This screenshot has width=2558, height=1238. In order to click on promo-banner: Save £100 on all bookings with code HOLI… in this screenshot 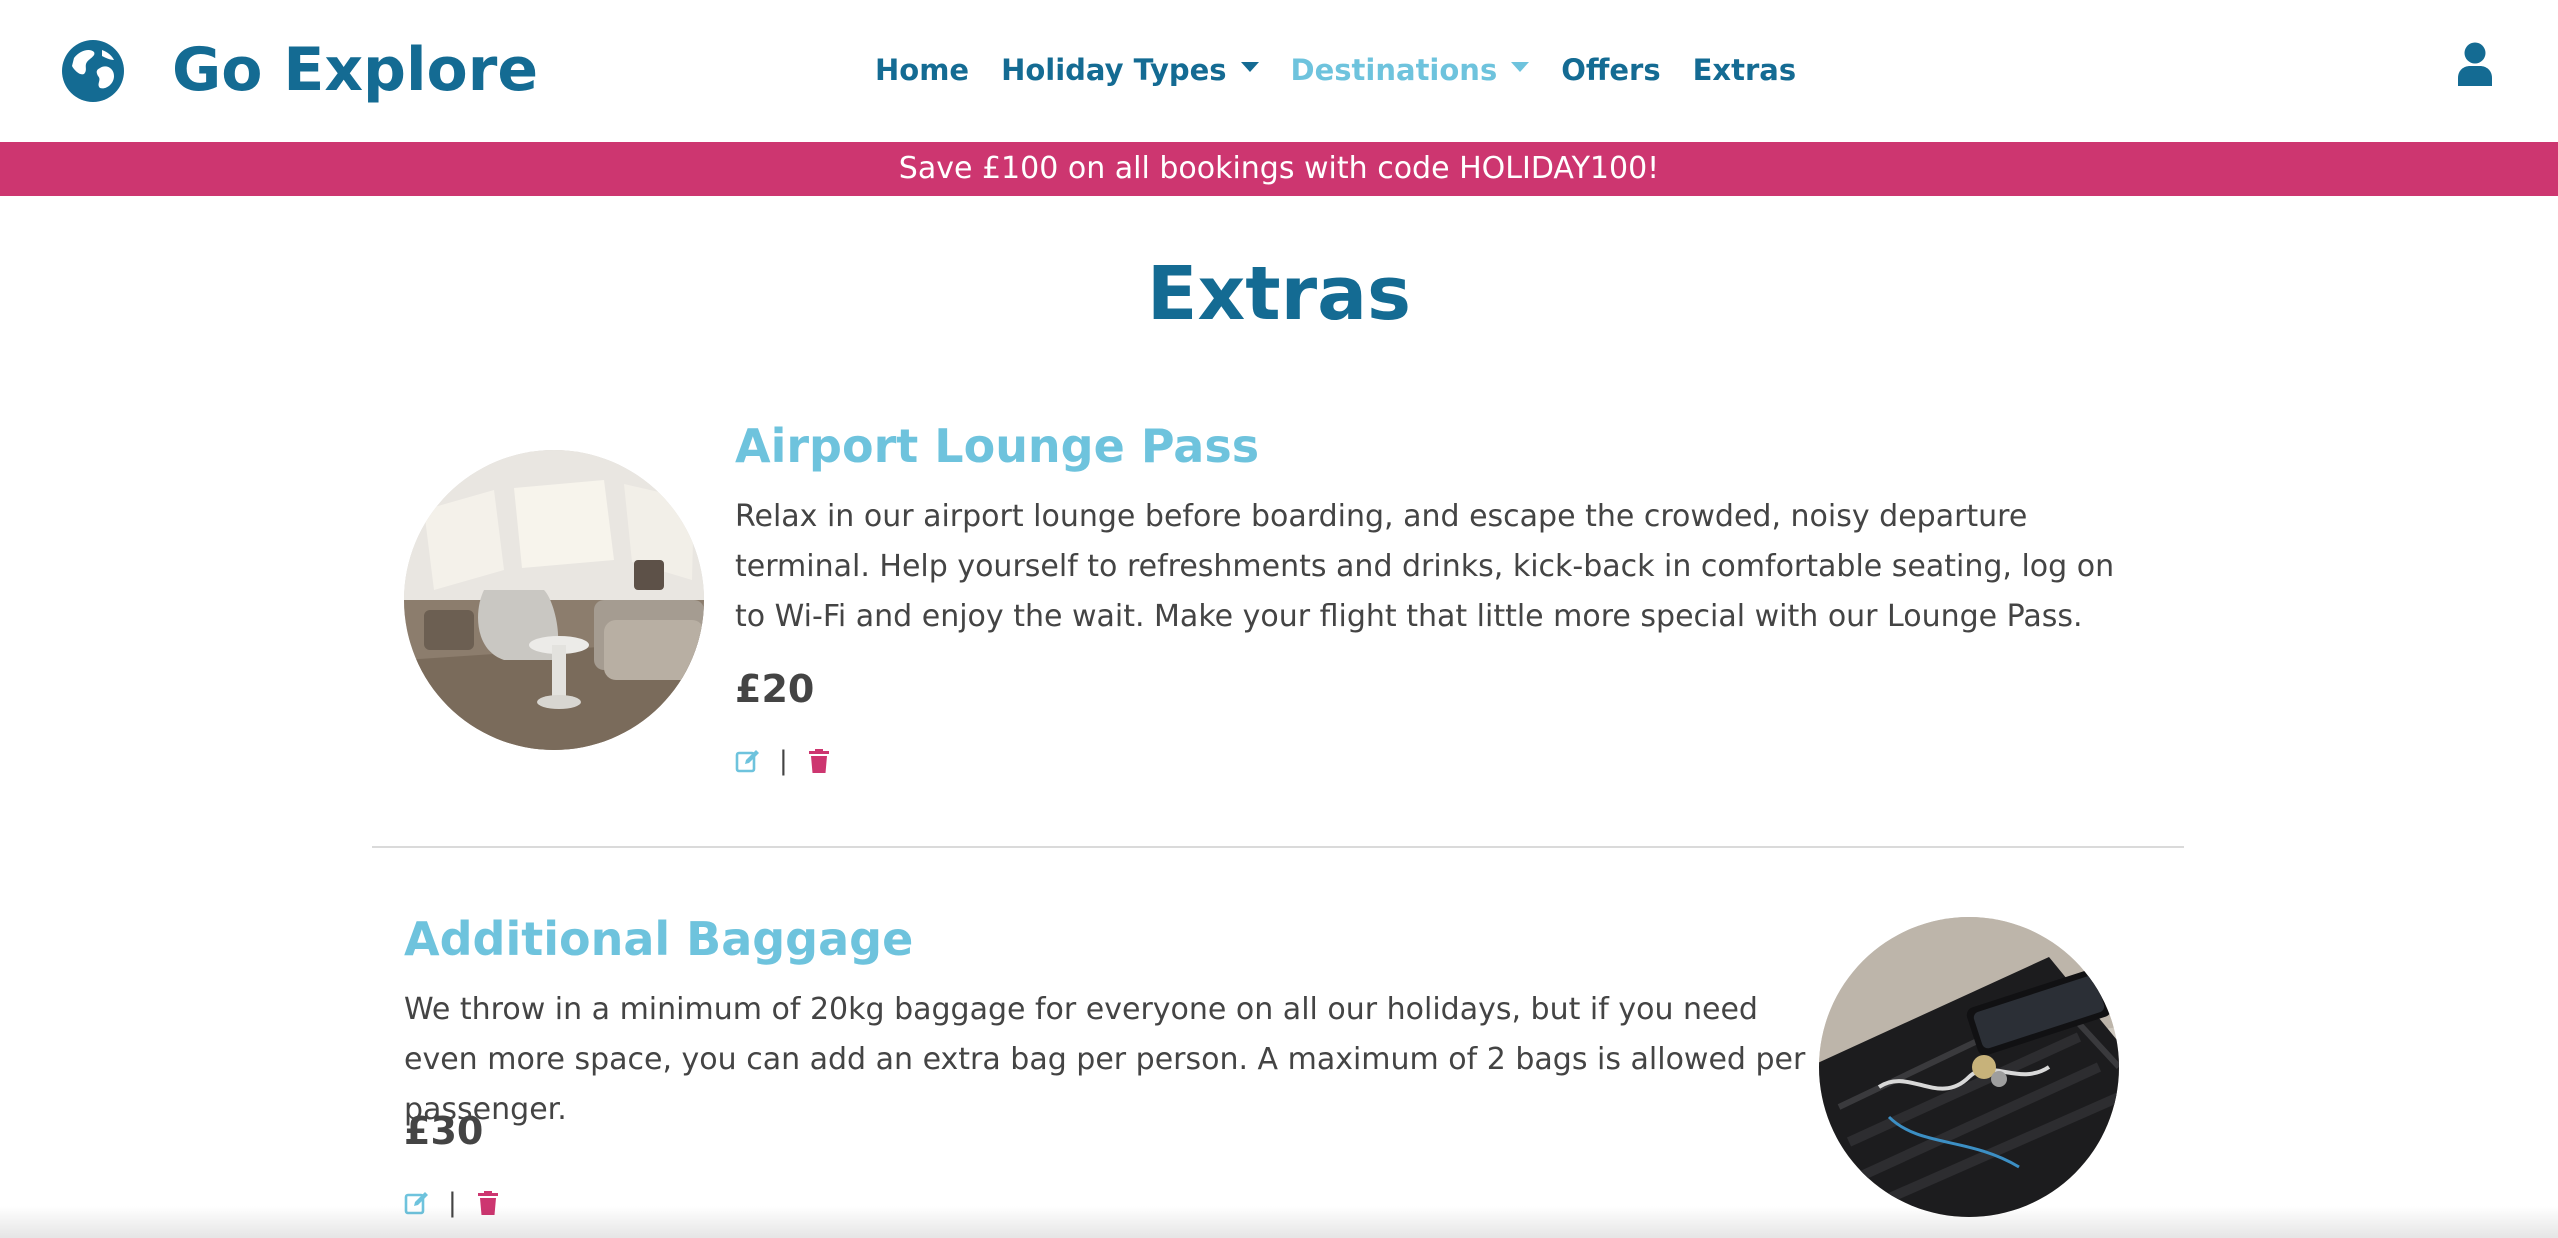, I will do `click(1279, 169)`.